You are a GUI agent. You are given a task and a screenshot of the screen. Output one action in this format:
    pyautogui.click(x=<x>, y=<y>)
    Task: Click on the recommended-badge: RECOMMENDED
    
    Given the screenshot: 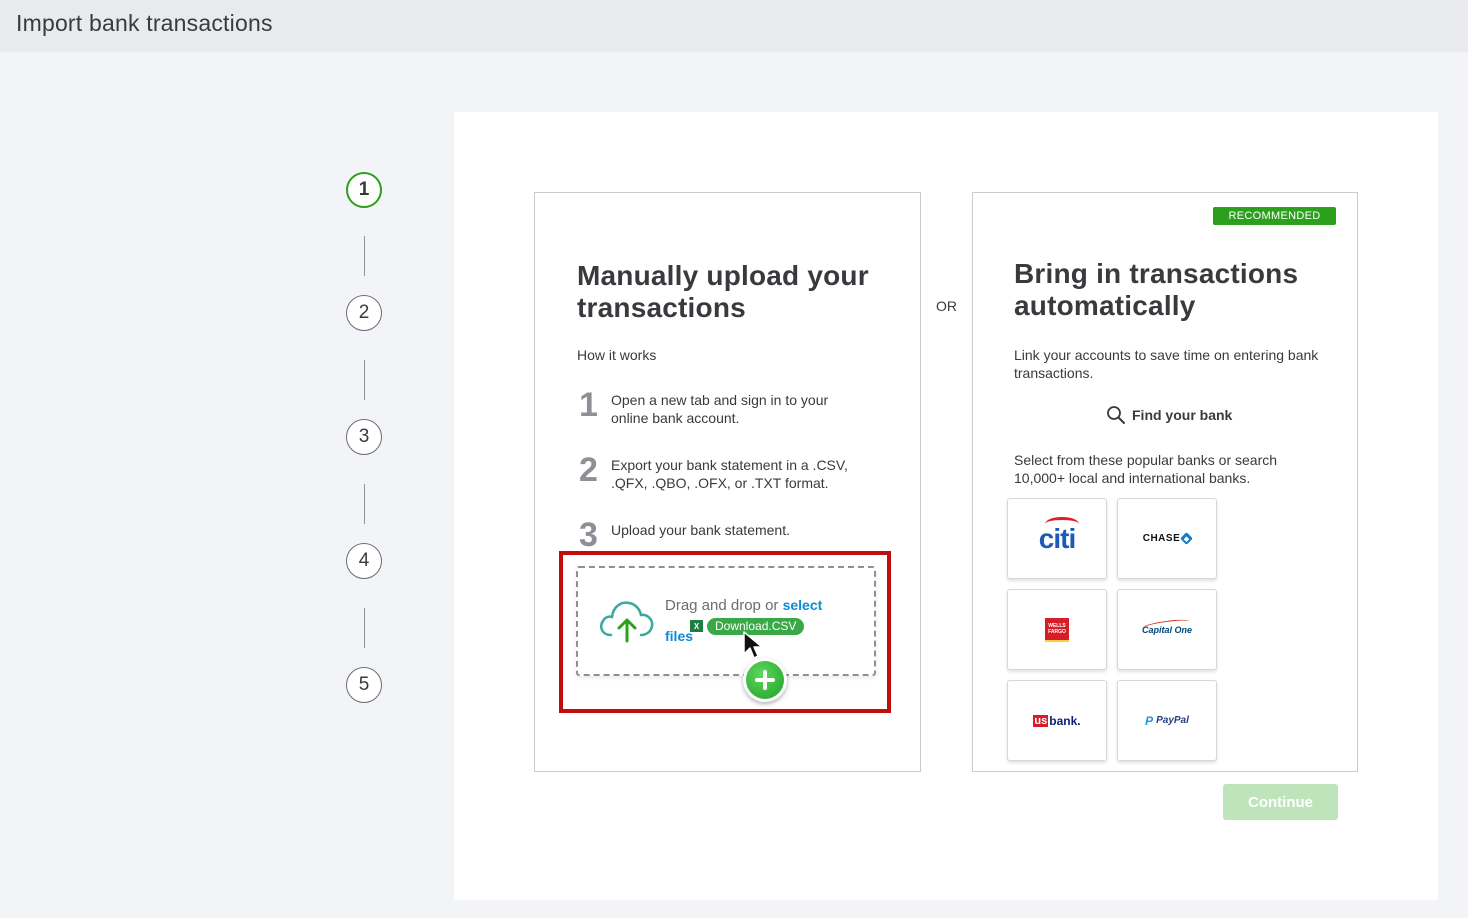 What is the action you would take?
    pyautogui.click(x=1274, y=216)
    